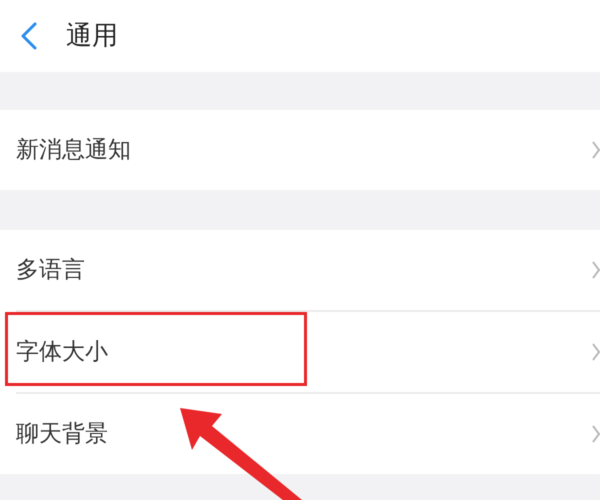  I want to click on row-label: 聊天背景, so click(62, 434).